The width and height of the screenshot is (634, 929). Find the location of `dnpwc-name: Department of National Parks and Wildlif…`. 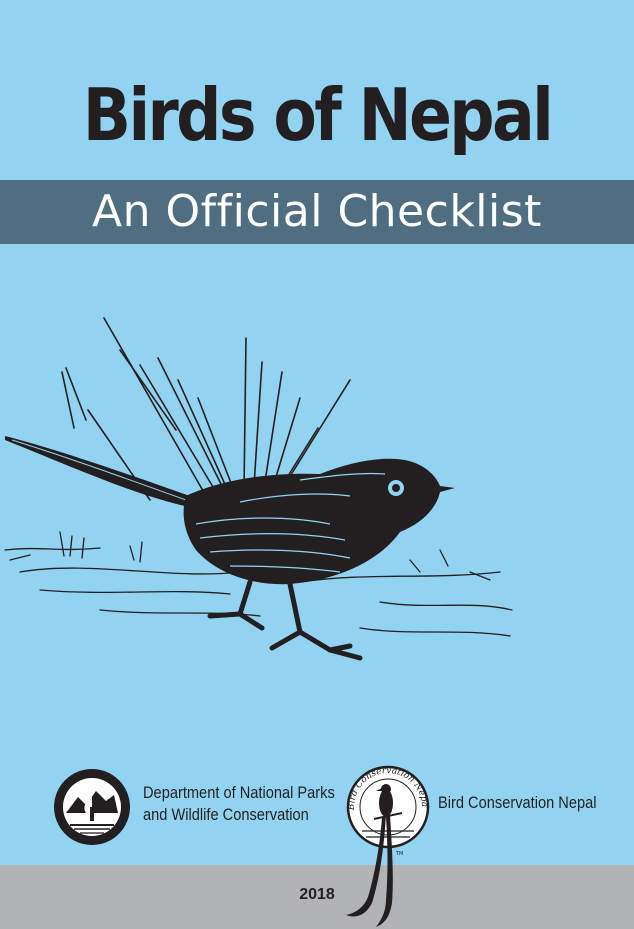

dnpwc-name: Department of National Parks and Wildlif… is located at coordinates (239, 804).